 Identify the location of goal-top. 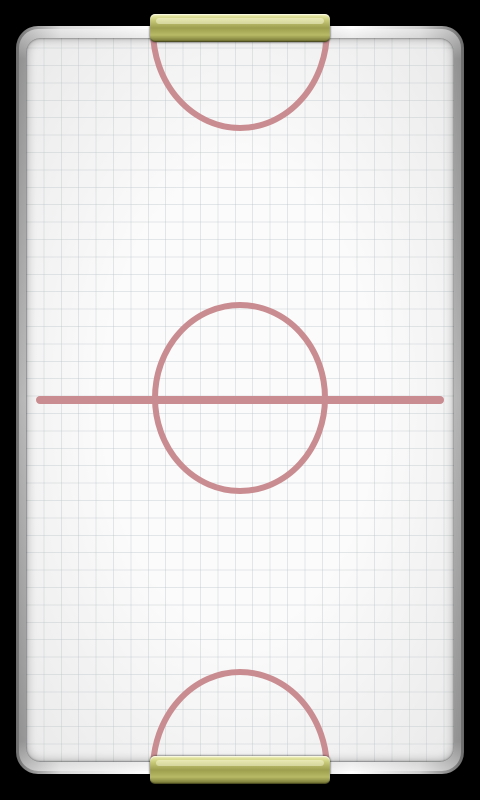
(240, 28).